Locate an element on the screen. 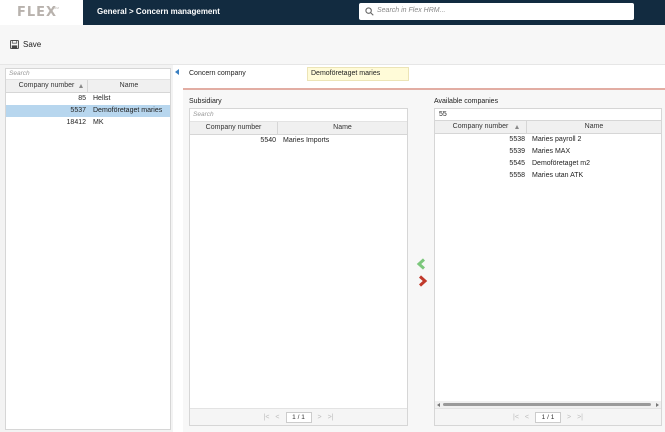 This screenshot has width=665, height=432. table-row: 85 Hellst is located at coordinates (88, 99).